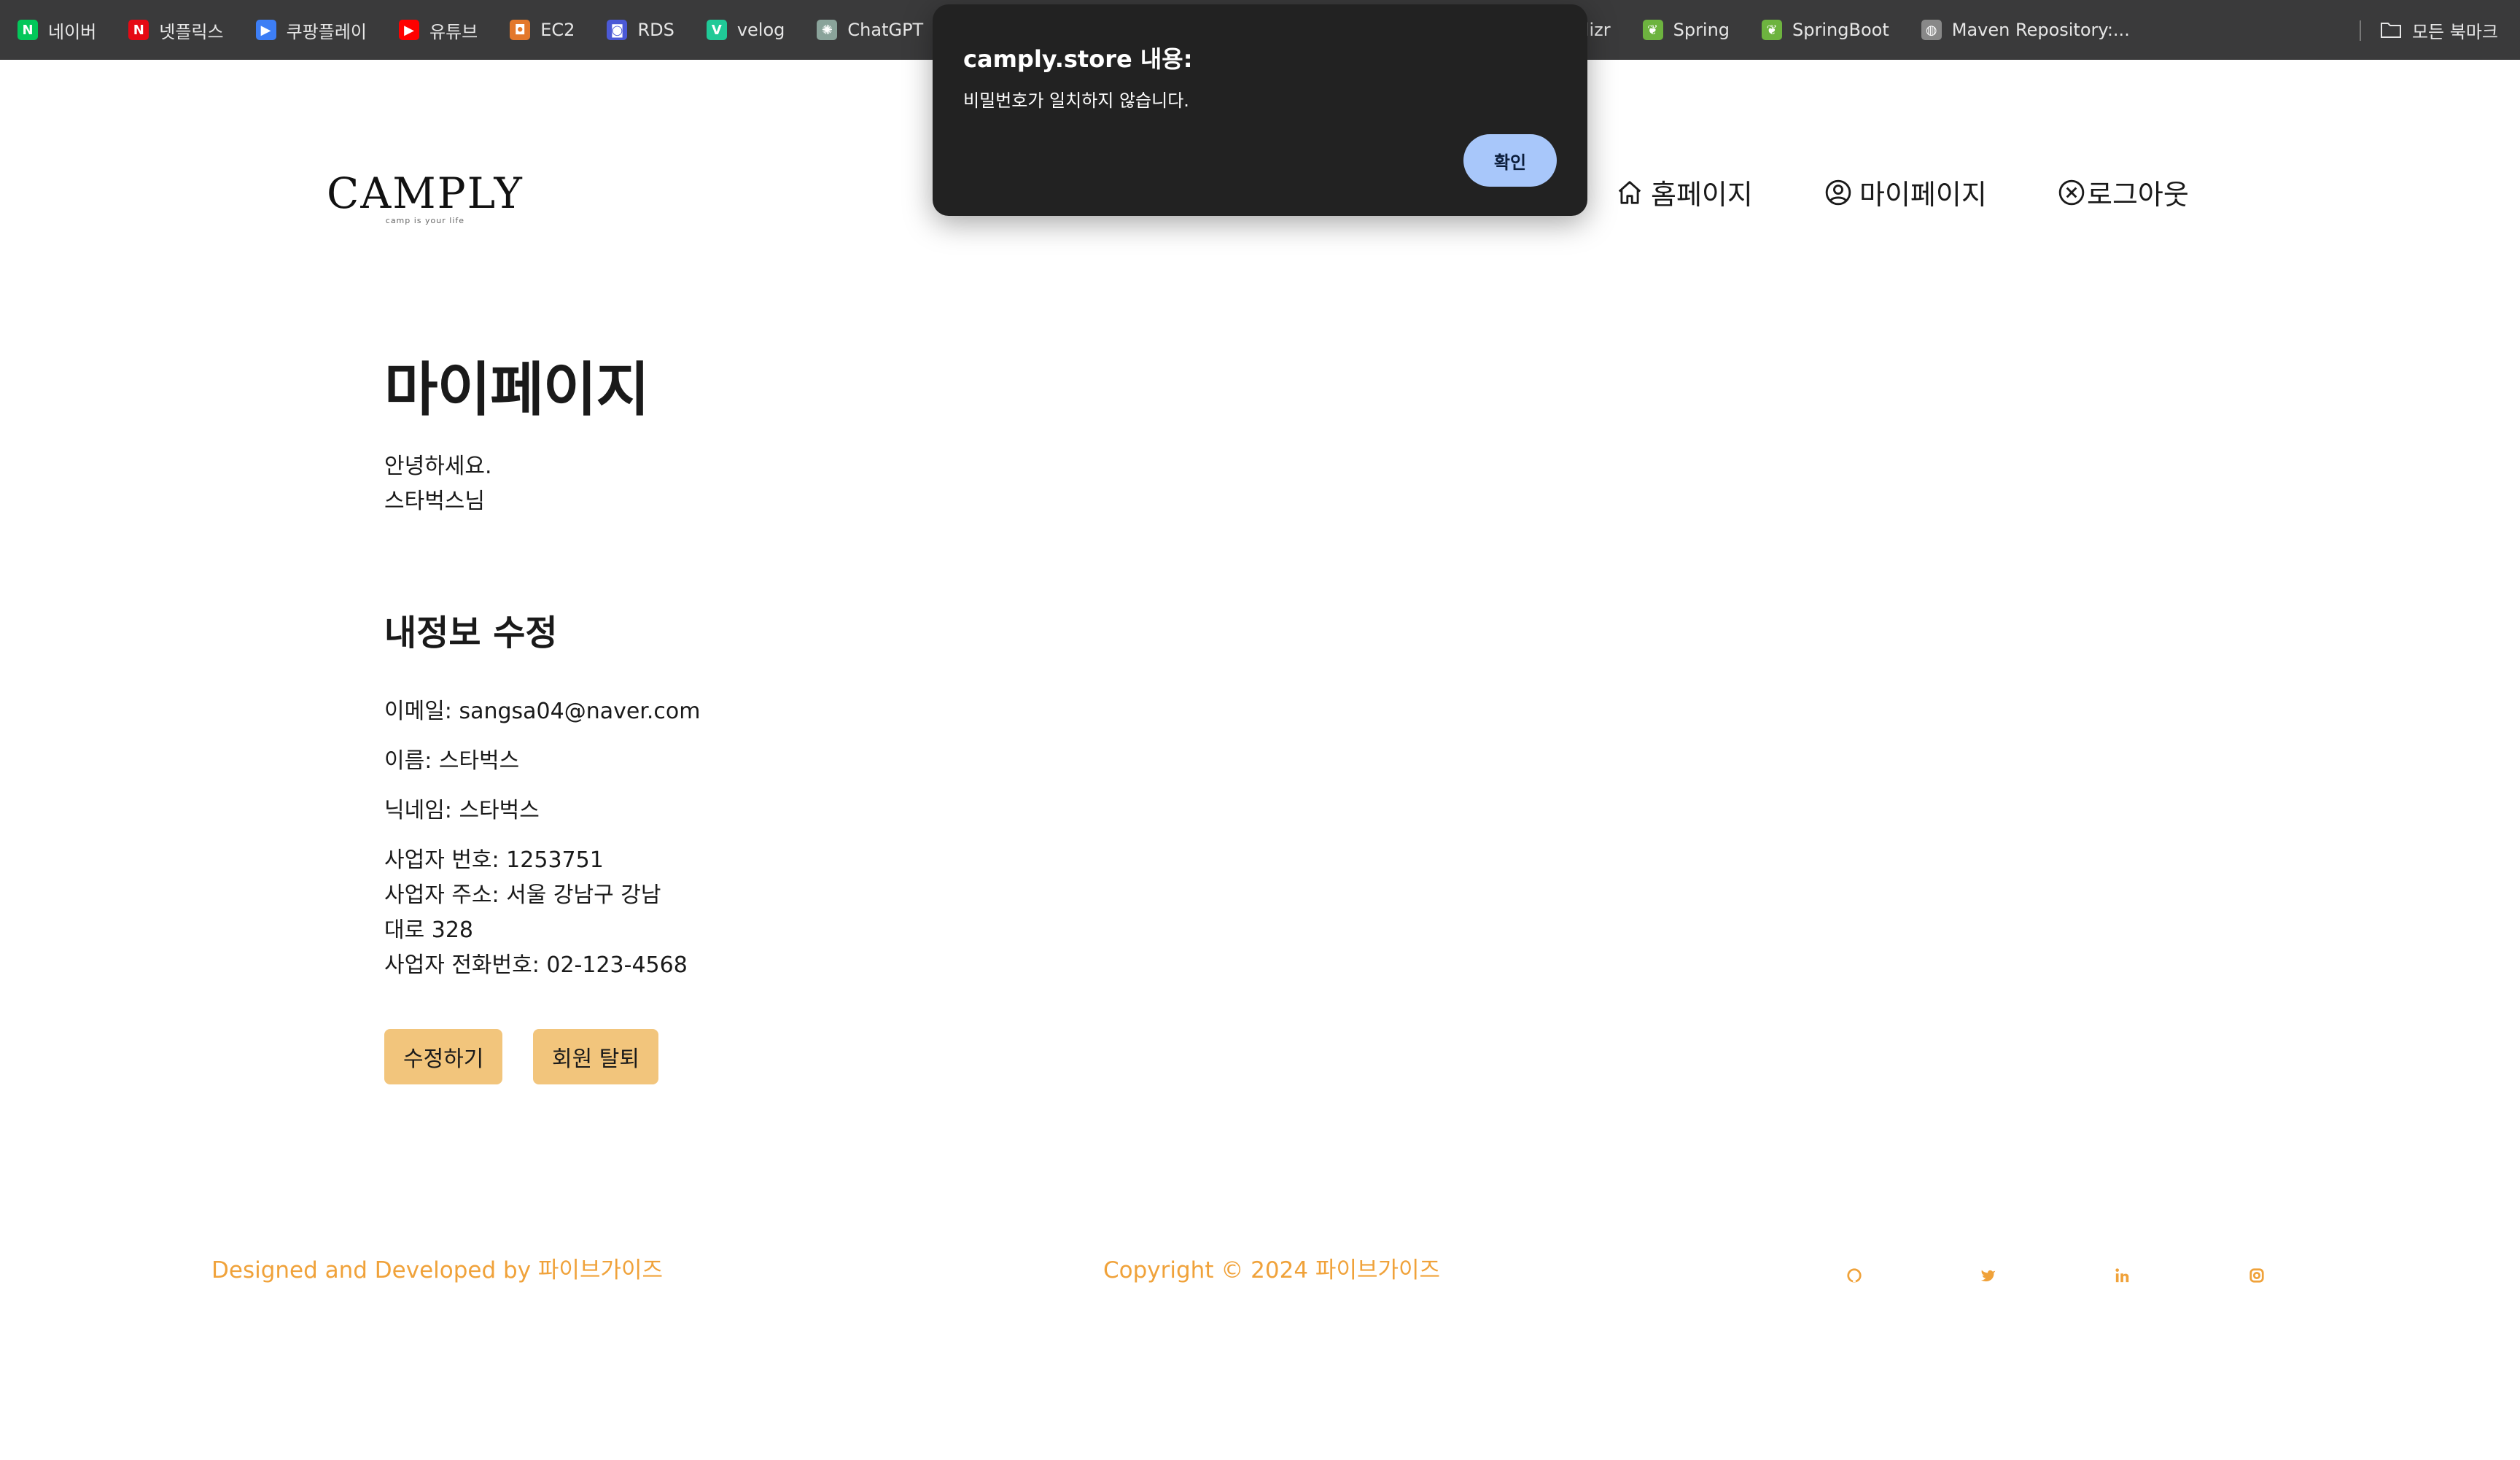 Image resolution: width=2520 pixels, height=1460 pixels. Describe the element at coordinates (443, 1056) in the screenshot. I see `edit-button: 수정하기` at that location.